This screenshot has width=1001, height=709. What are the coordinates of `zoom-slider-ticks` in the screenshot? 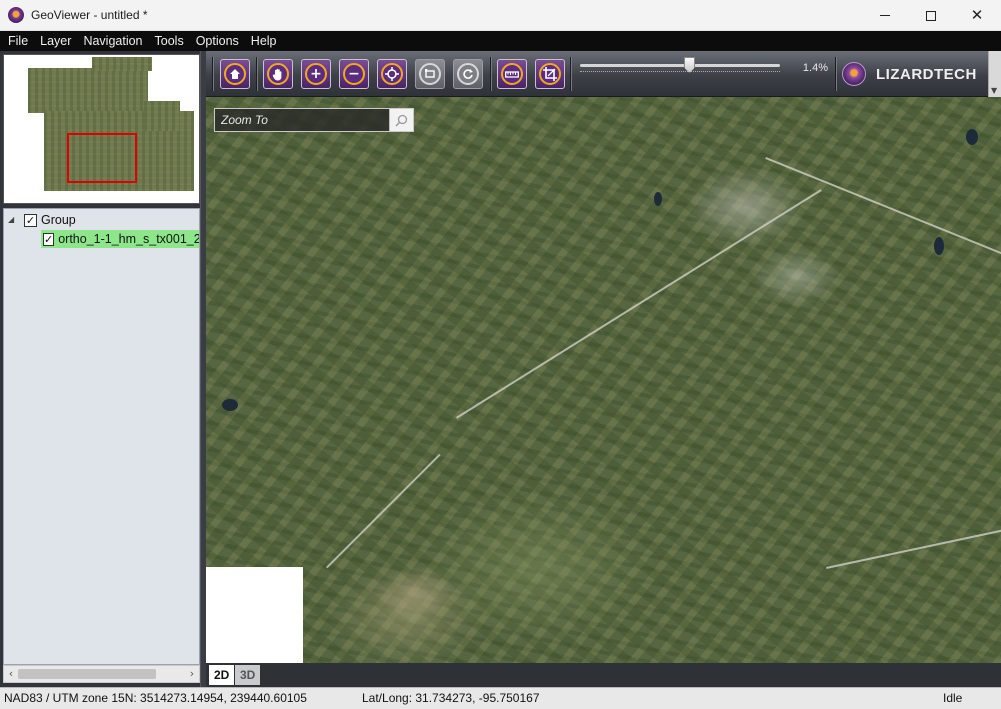 It's located at (680, 72).